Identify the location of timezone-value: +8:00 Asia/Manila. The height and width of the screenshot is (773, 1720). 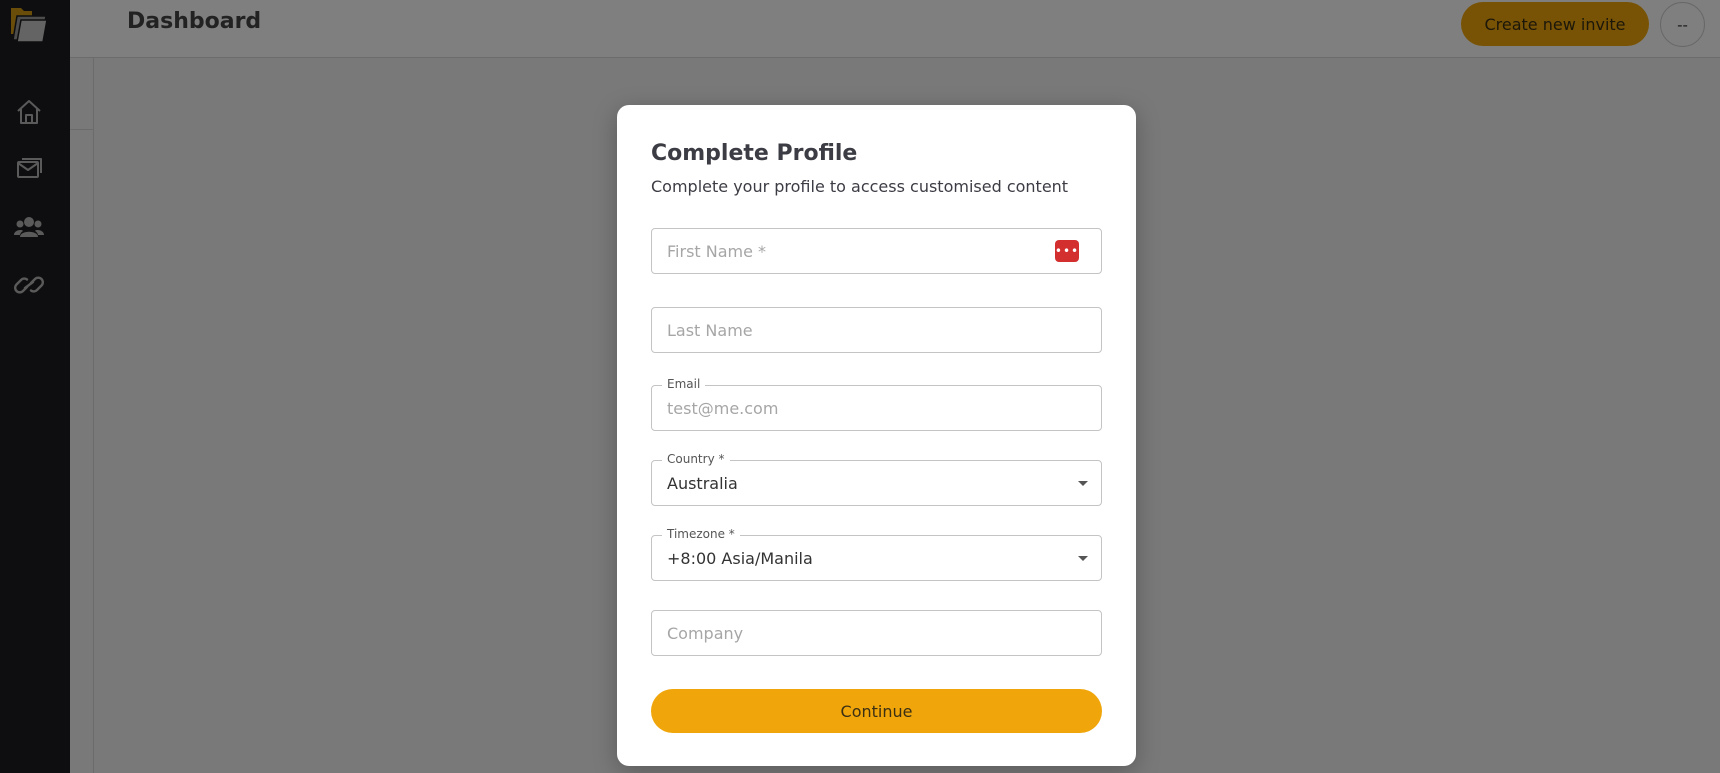
(740, 558).